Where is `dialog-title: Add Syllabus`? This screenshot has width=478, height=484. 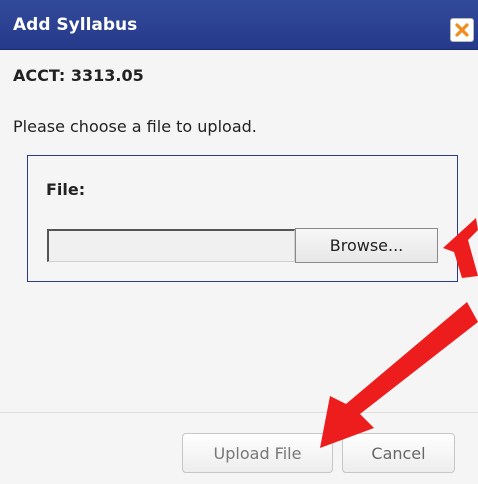 dialog-title: Add Syllabus is located at coordinates (75, 25).